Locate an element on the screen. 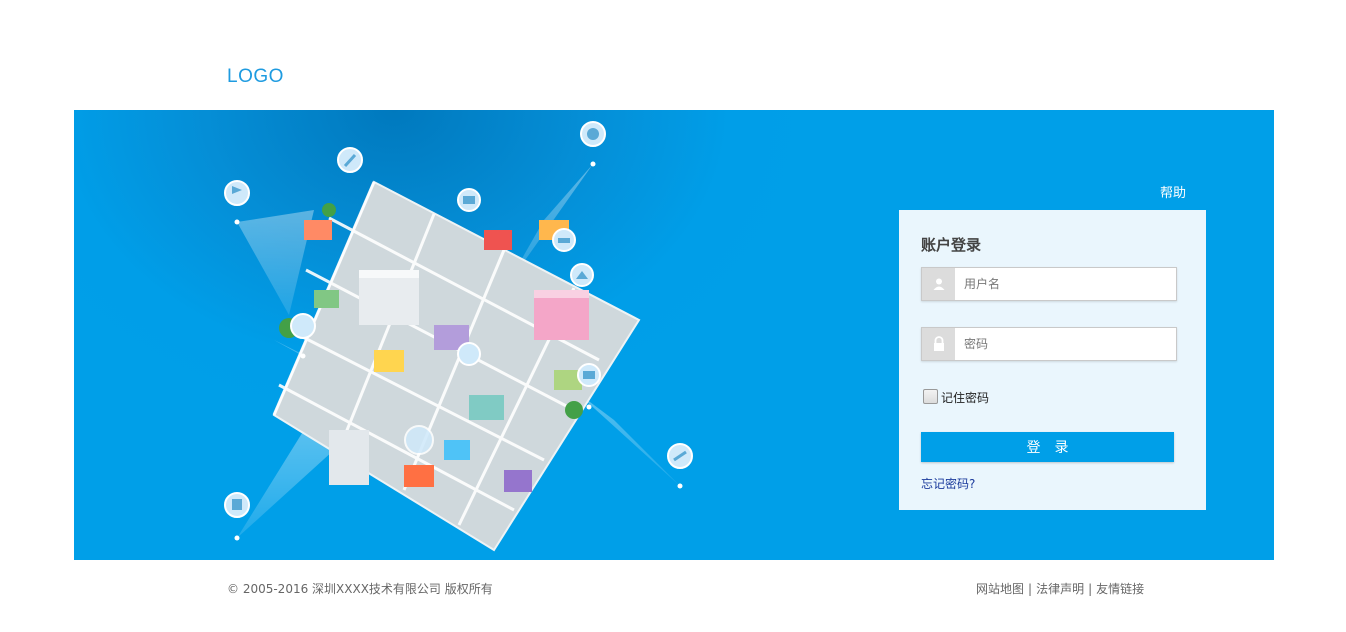  globe-icon is located at coordinates (419, 440).